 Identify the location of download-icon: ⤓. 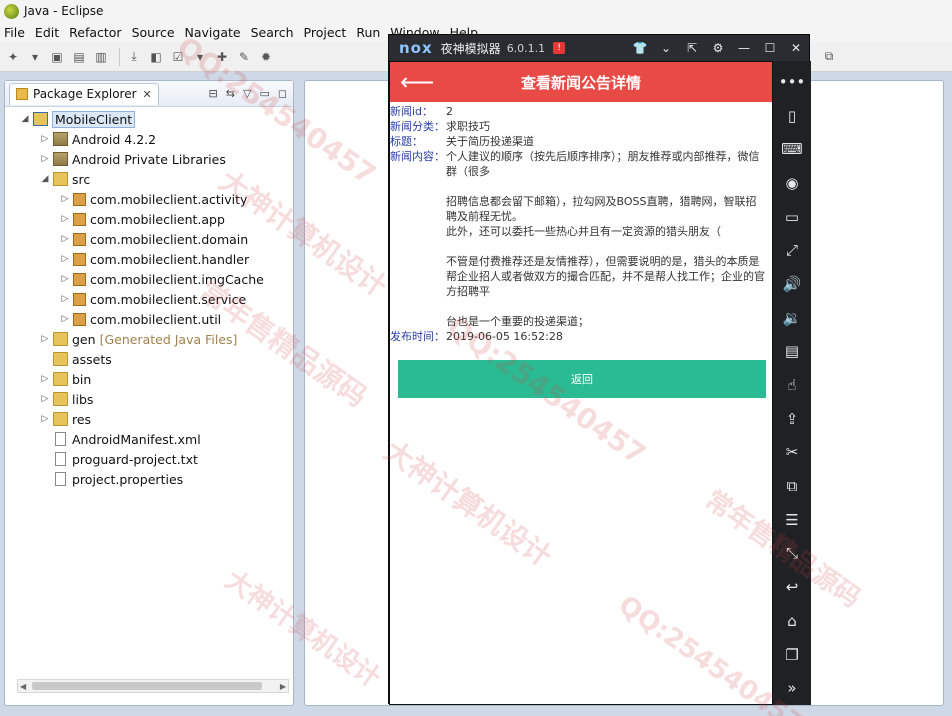
(134, 57).